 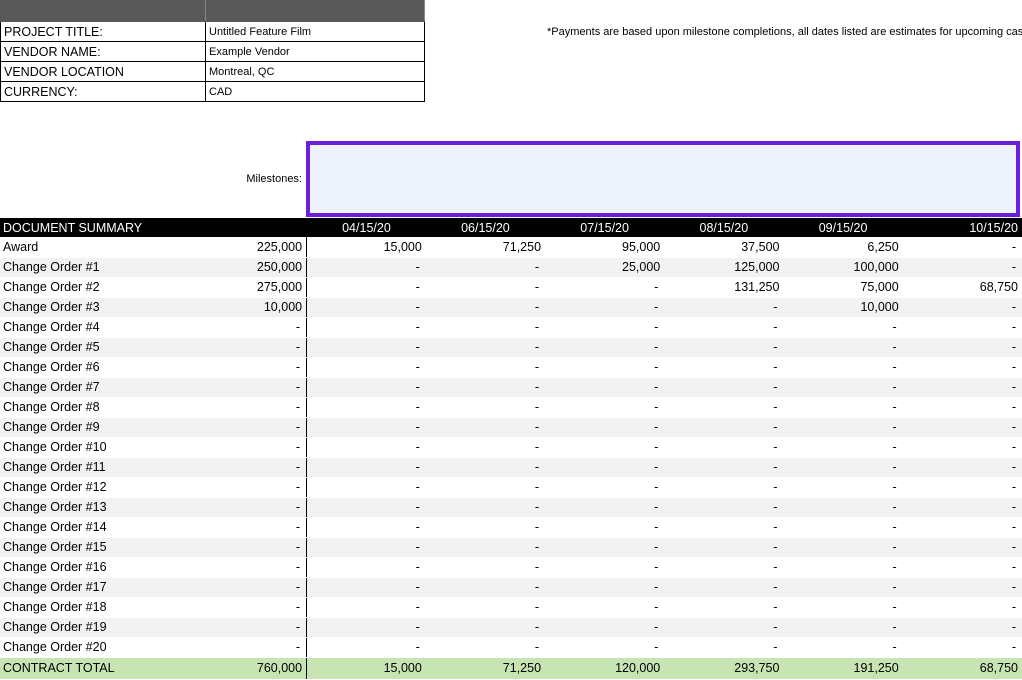 What do you see at coordinates (843, 267) in the screenshot?
I see `milestone-cell: 100,000` at bounding box center [843, 267].